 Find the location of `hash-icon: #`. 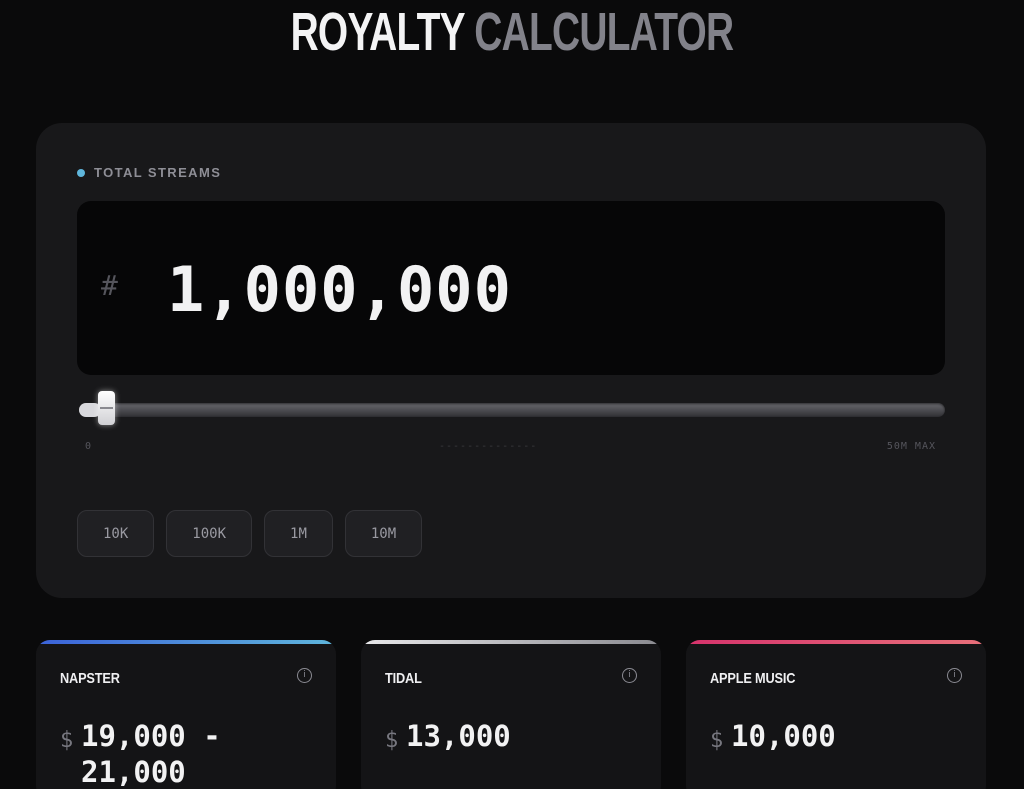

hash-icon: # is located at coordinates (109, 285).